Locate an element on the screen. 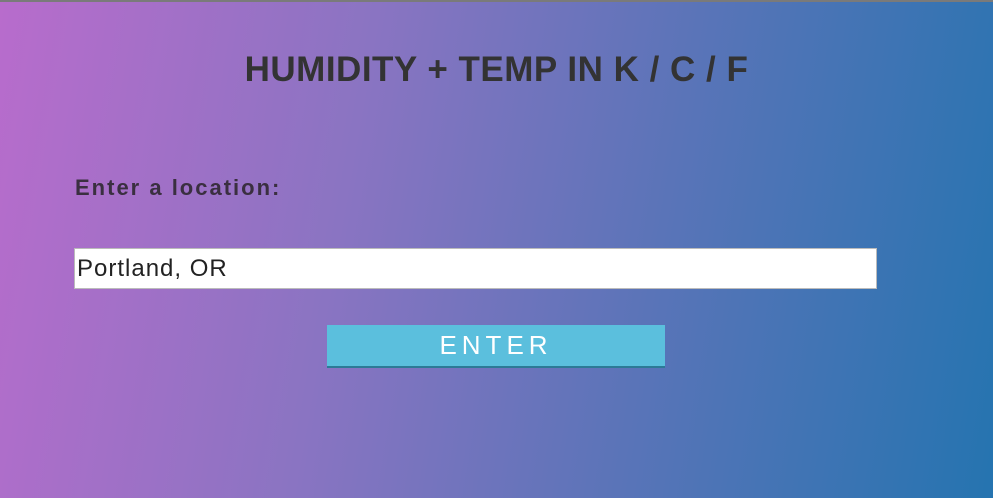 The width and height of the screenshot is (993, 498). enter-button: ENTER is located at coordinates (496, 346).